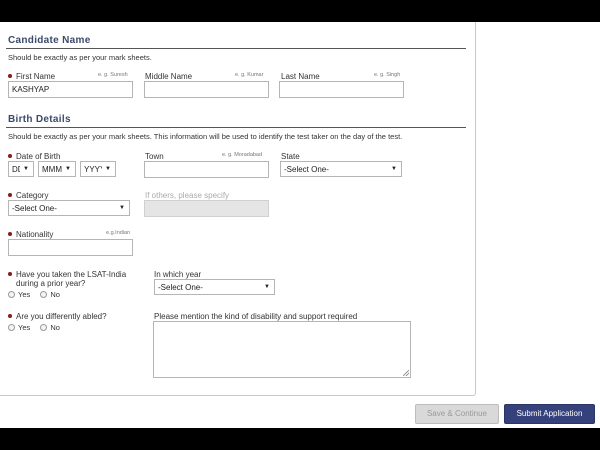 Image resolution: width=600 pixels, height=450 pixels. What do you see at coordinates (206, 89) in the screenshot?
I see `middle-name-input` at bounding box center [206, 89].